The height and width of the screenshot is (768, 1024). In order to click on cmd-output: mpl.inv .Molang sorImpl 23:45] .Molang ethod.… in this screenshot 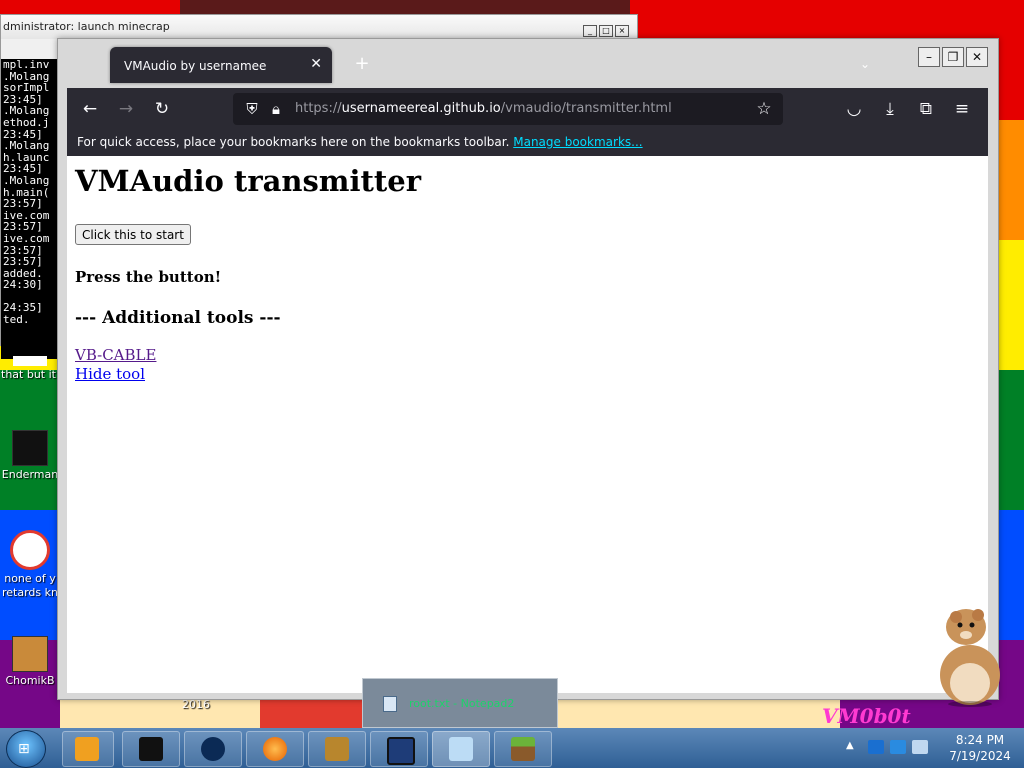, I will do `click(31, 209)`.